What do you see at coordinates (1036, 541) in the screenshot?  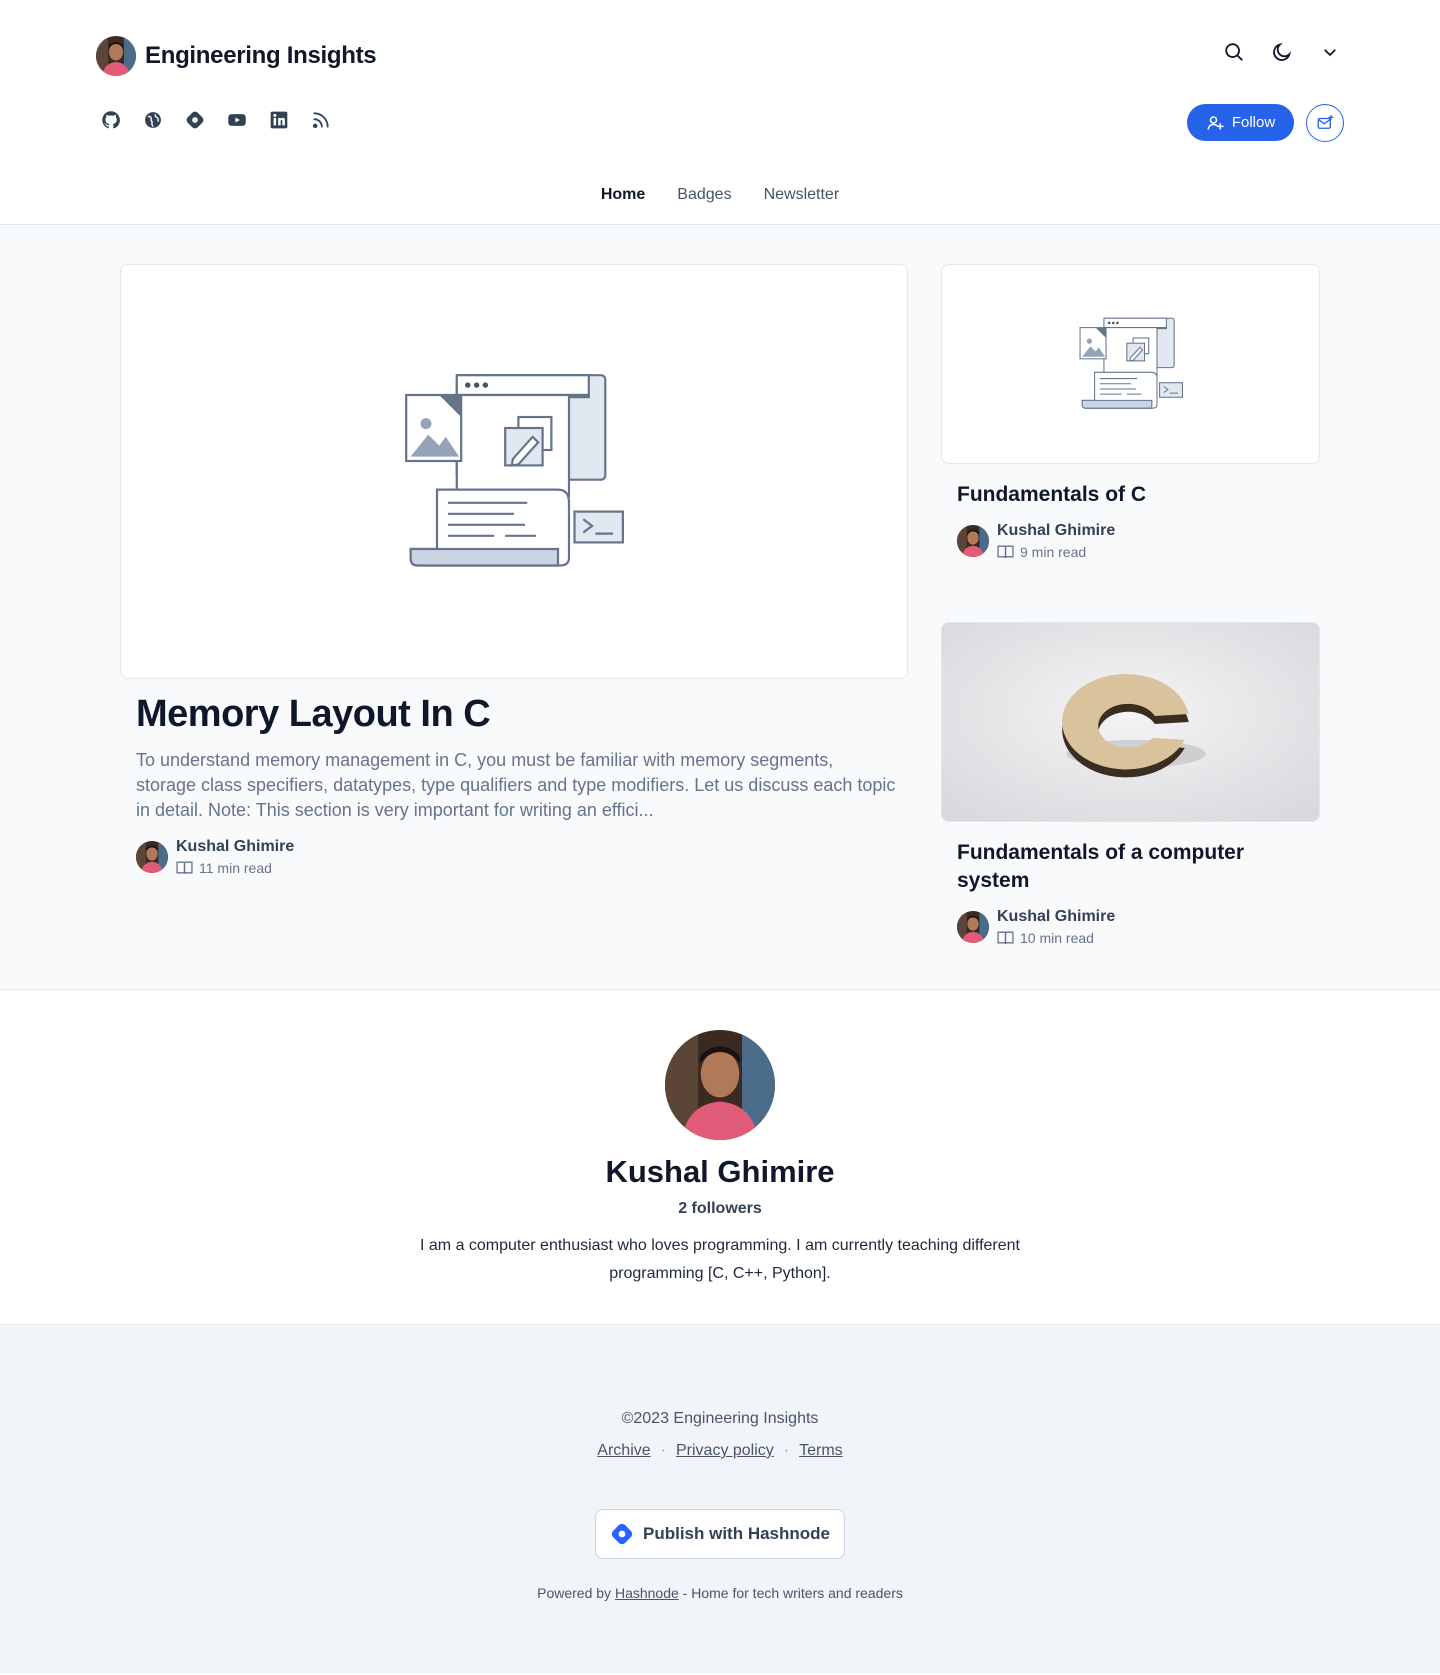 I see `side-post-meta: Kushal Ghimire 9 min read` at bounding box center [1036, 541].